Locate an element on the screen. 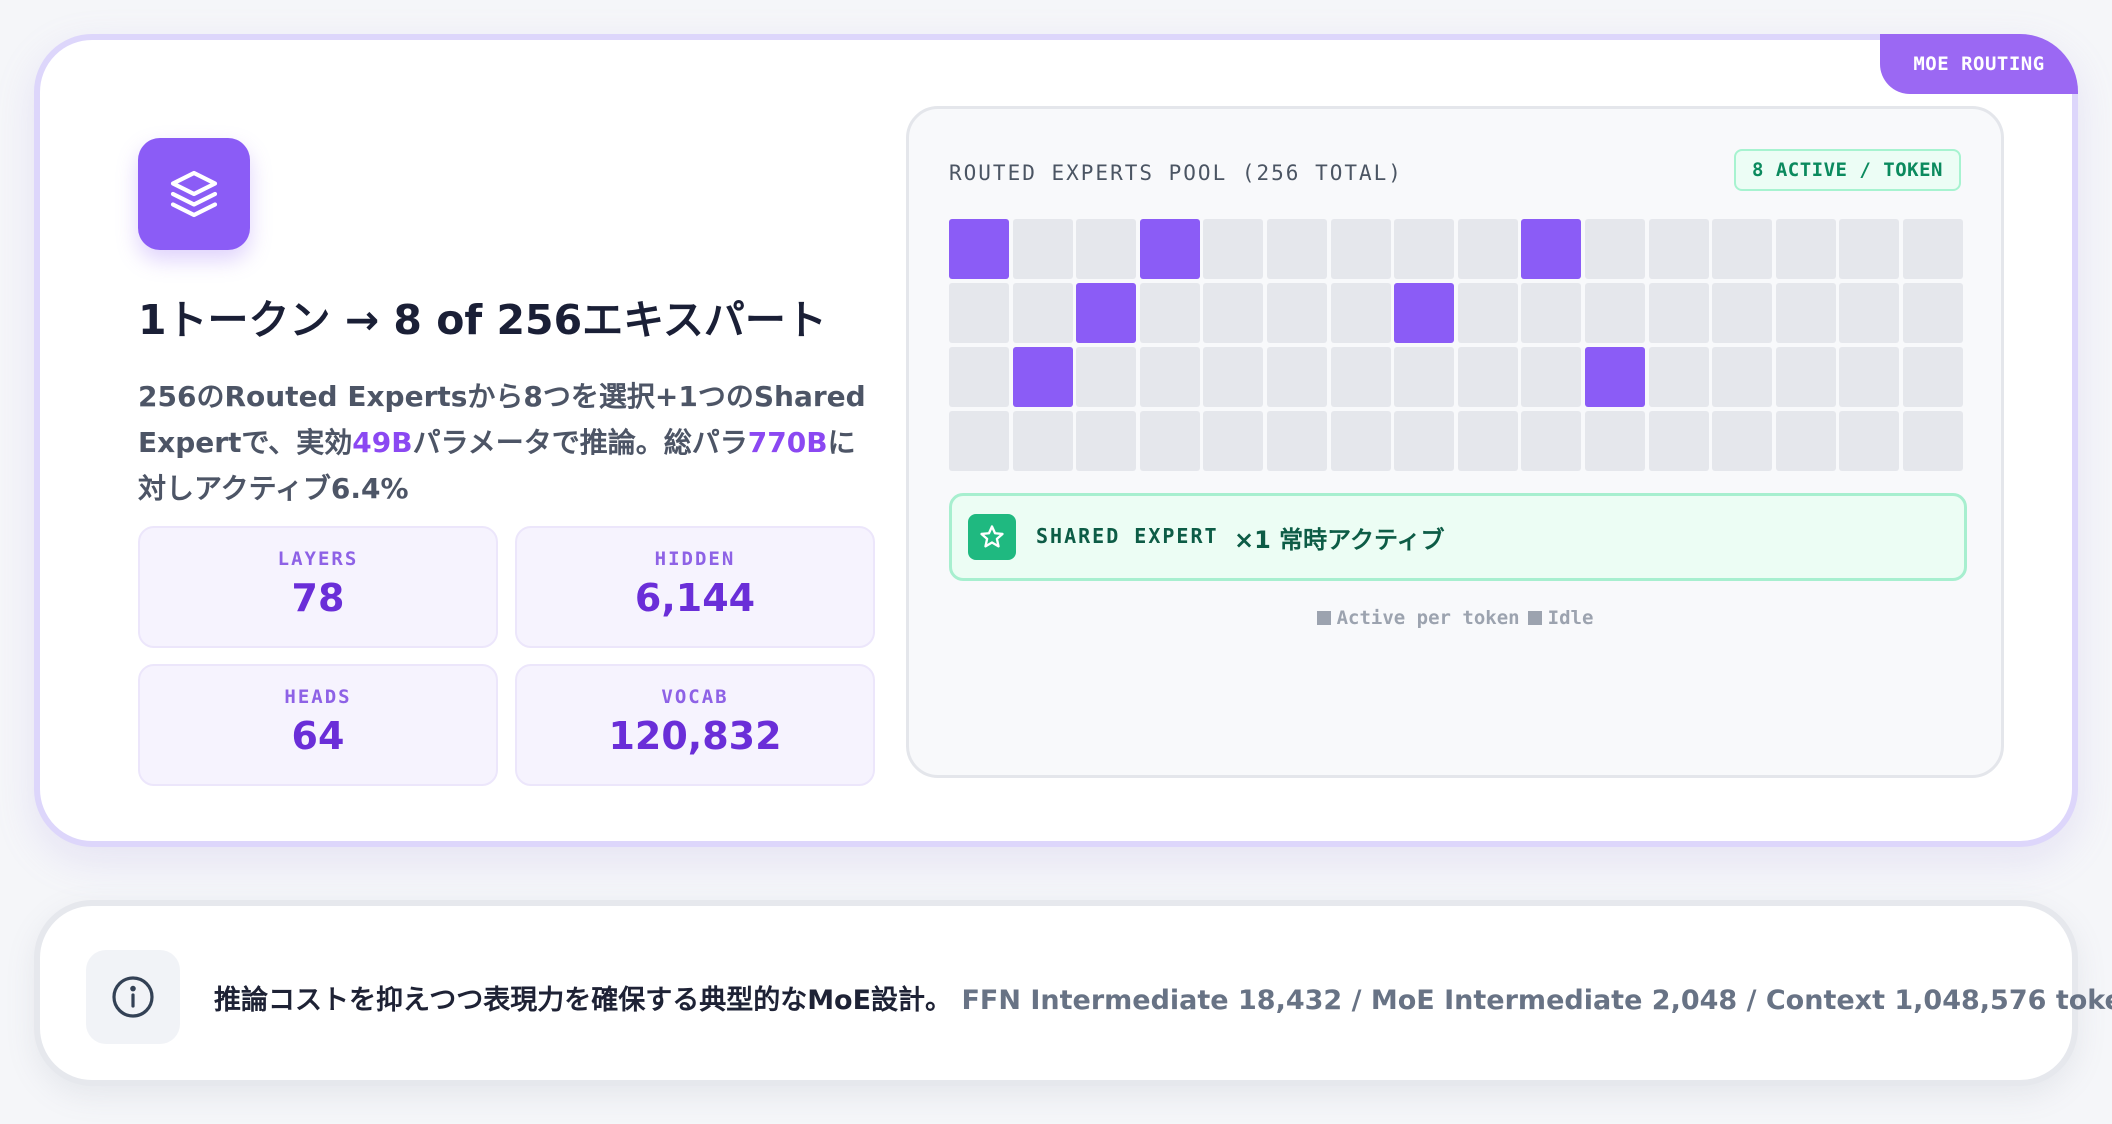 The height and width of the screenshot is (1124, 2112). stat-heads: HEADS 64 is located at coordinates (318, 725).